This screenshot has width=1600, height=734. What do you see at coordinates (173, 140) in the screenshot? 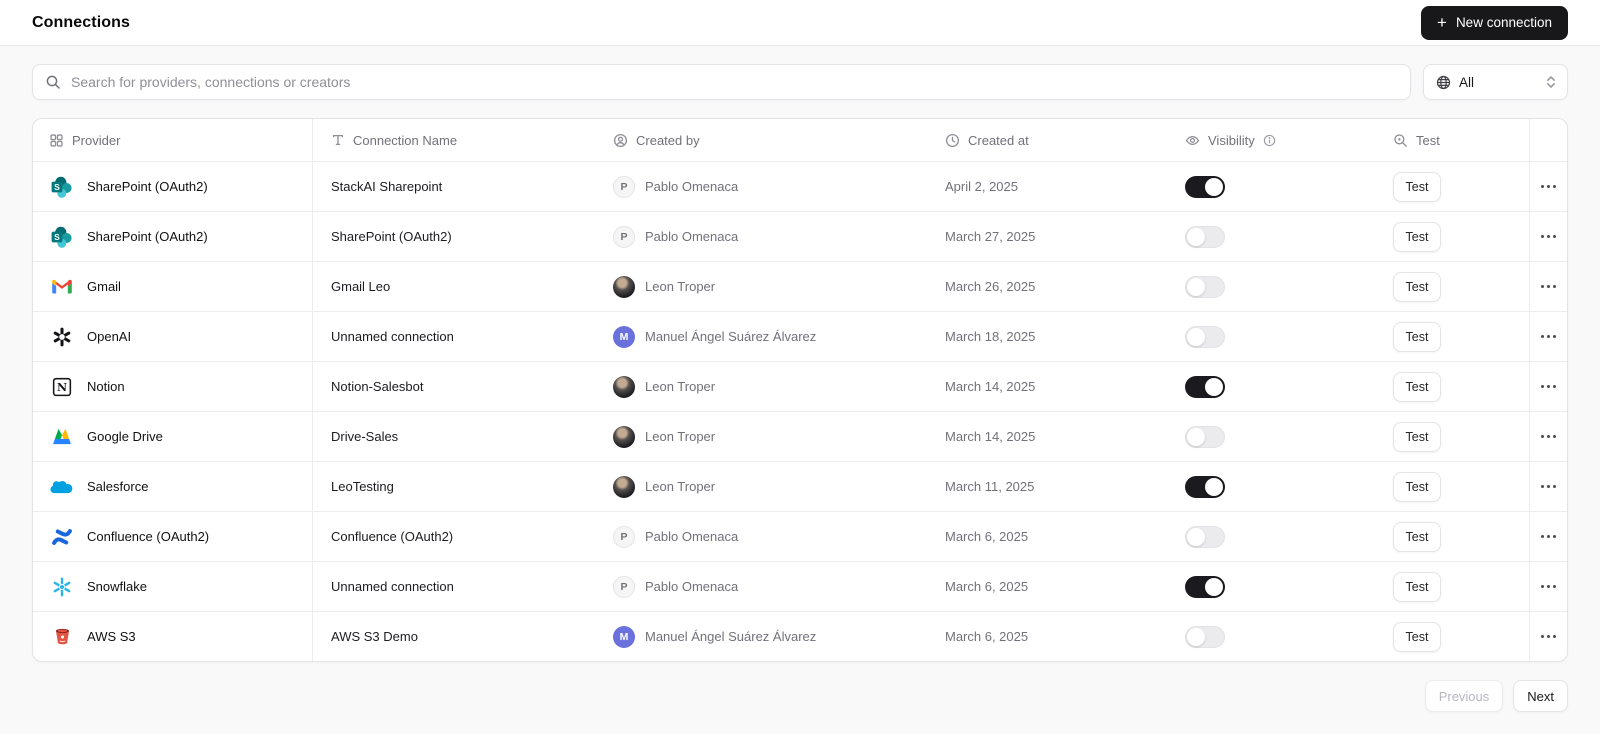
I see `column-header-provider: Provider` at bounding box center [173, 140].